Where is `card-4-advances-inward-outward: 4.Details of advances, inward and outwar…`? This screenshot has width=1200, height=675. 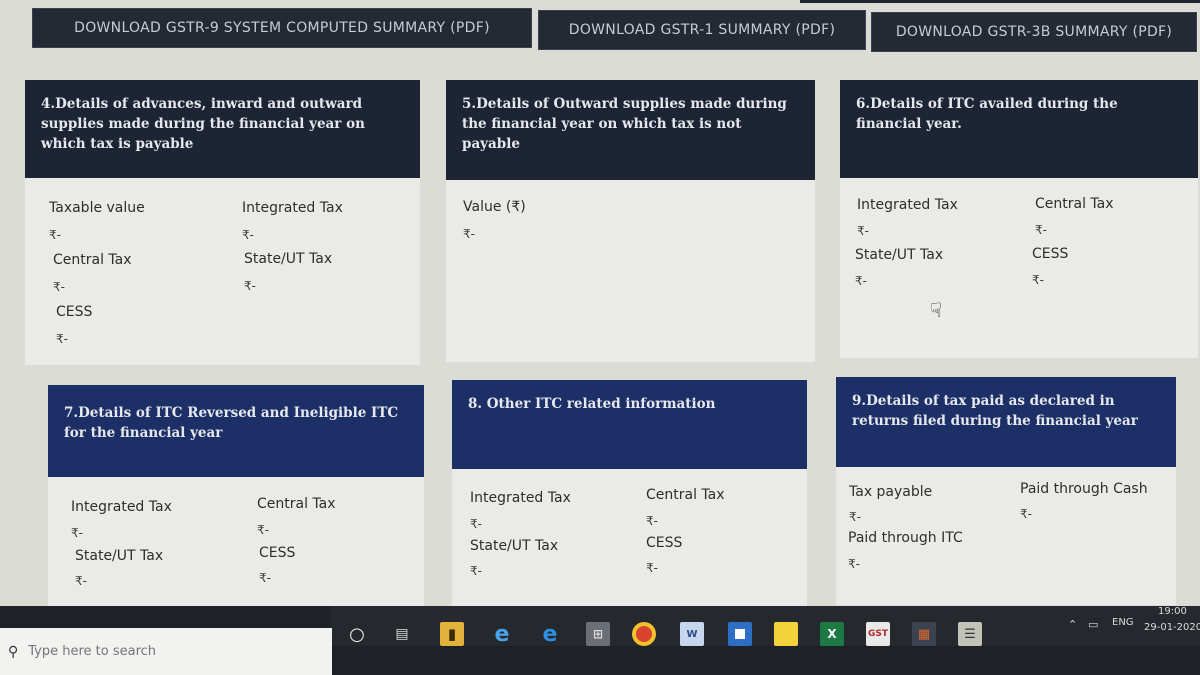 card-4-advances-inward-outward: 4.Details of advances, inward and outwar… is located at coordinates (222, 222).